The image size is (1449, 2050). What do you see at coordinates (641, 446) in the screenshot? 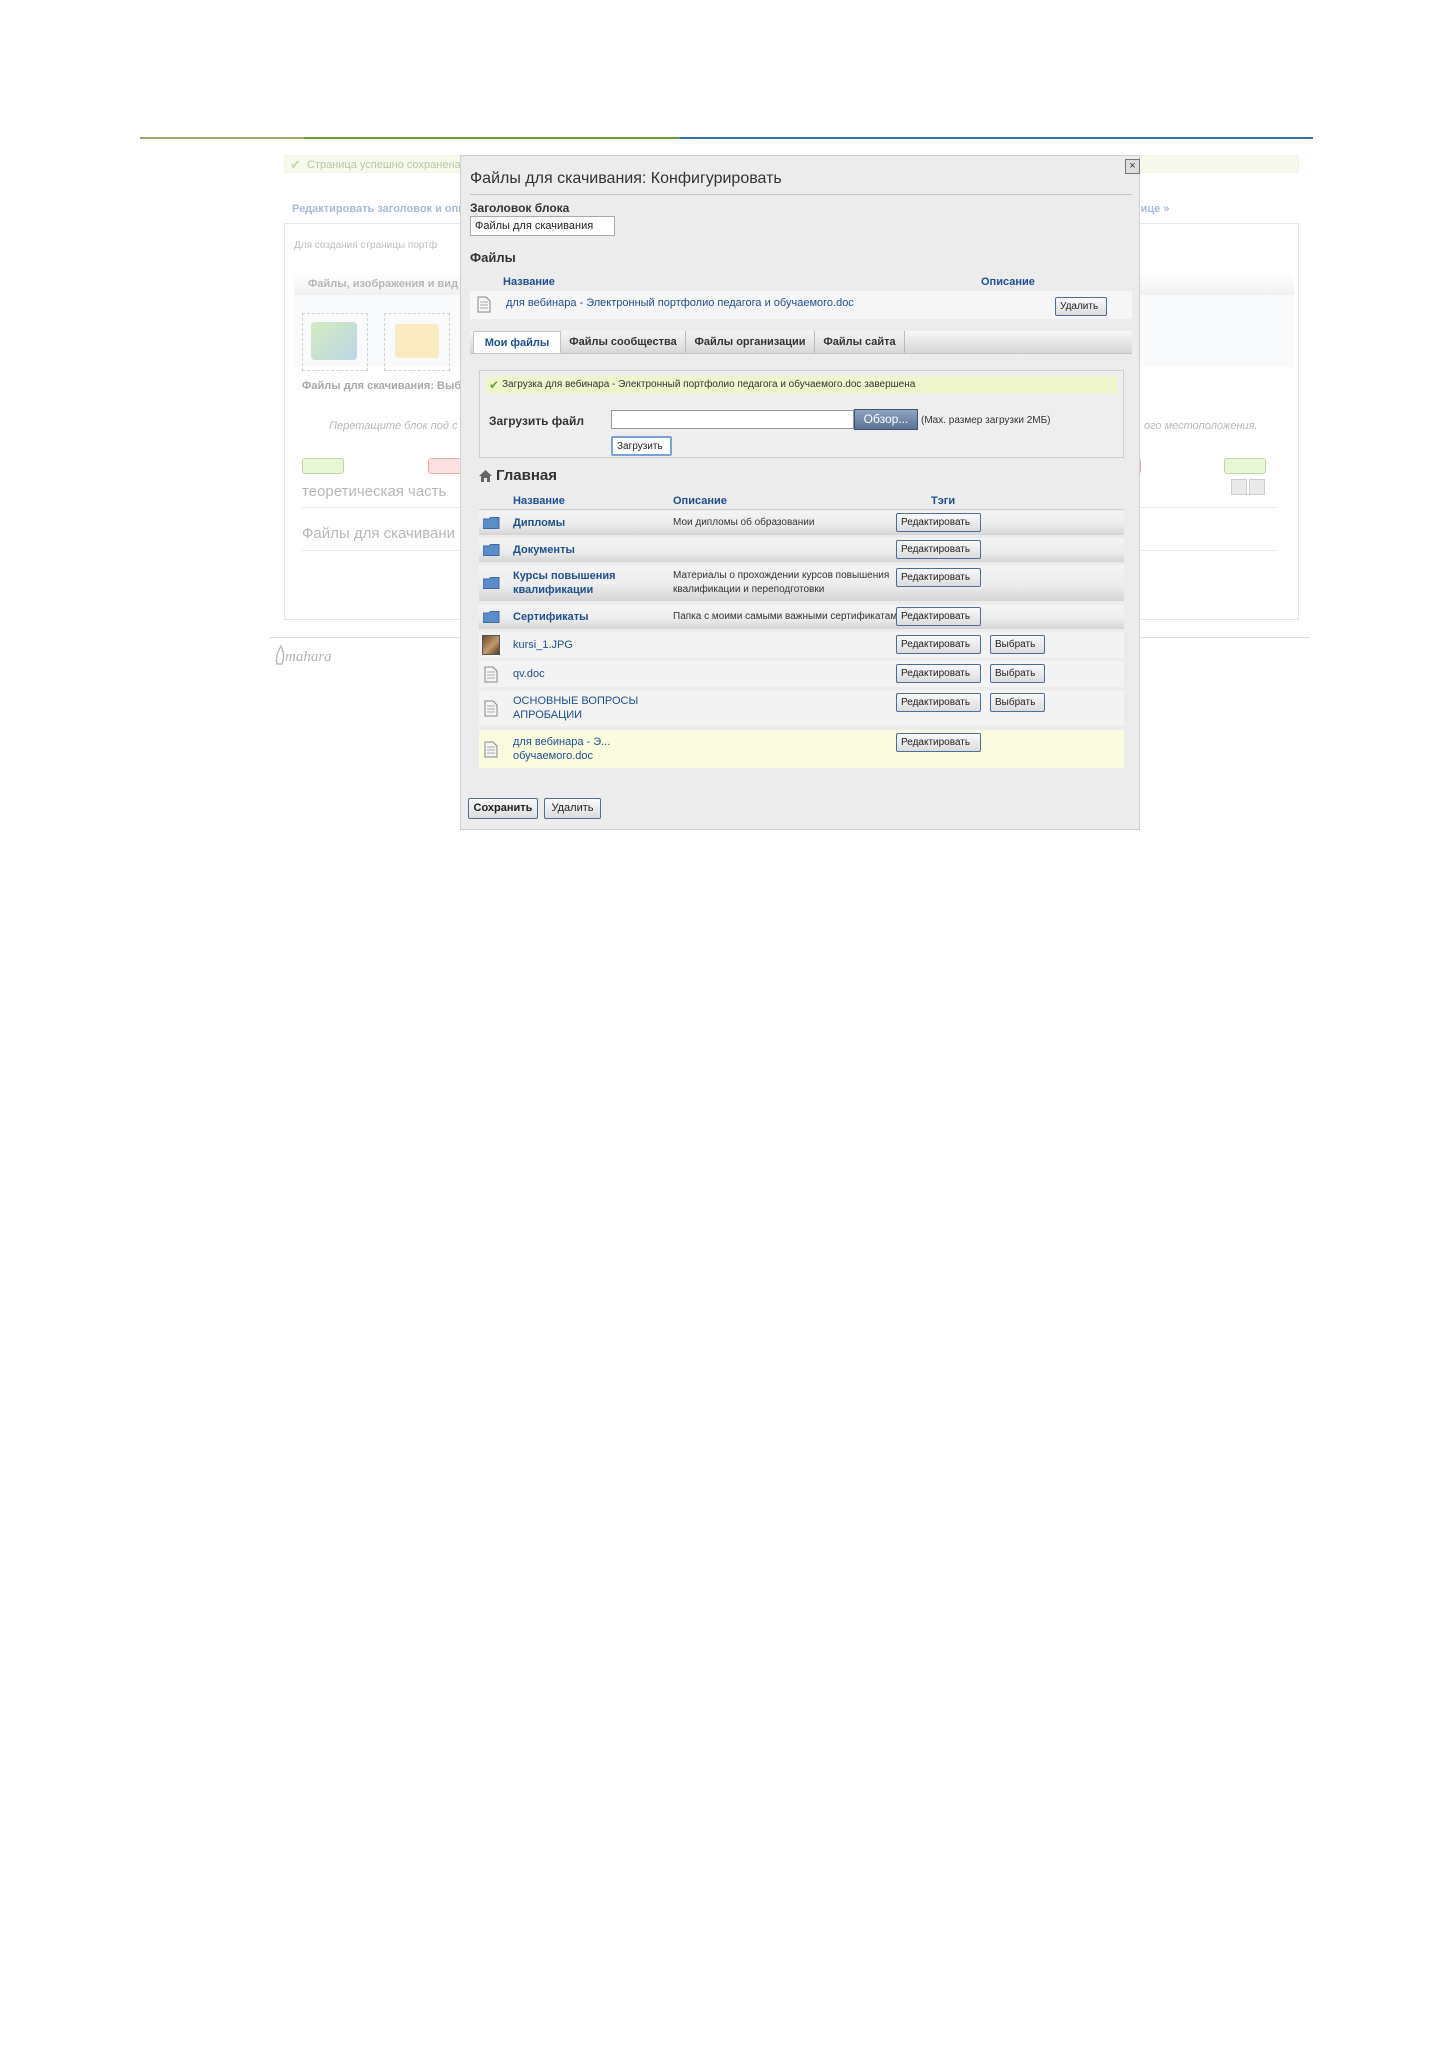
I see `upload-button: Загрузить` at bounding box center [641, 446].